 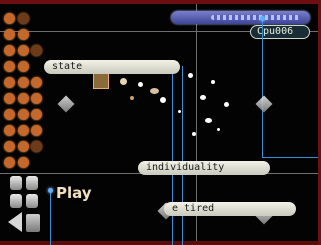 I want to click on frame-top, so click(x=160, y=2).